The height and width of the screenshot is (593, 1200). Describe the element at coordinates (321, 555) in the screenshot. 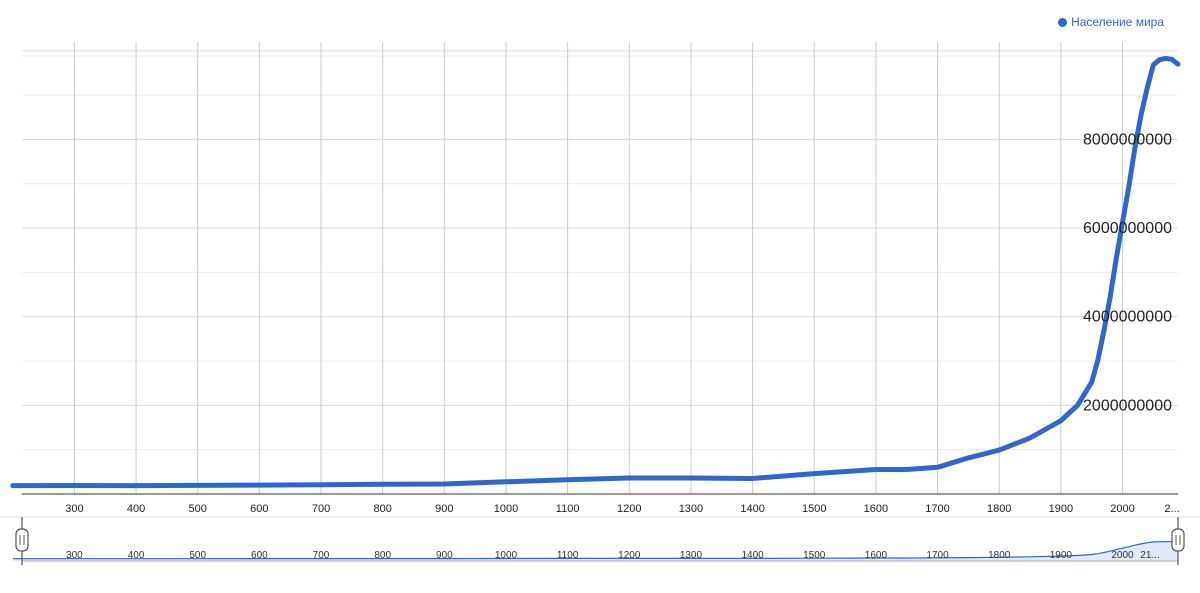

I see `range-selector-tick-label: 700` at that location.